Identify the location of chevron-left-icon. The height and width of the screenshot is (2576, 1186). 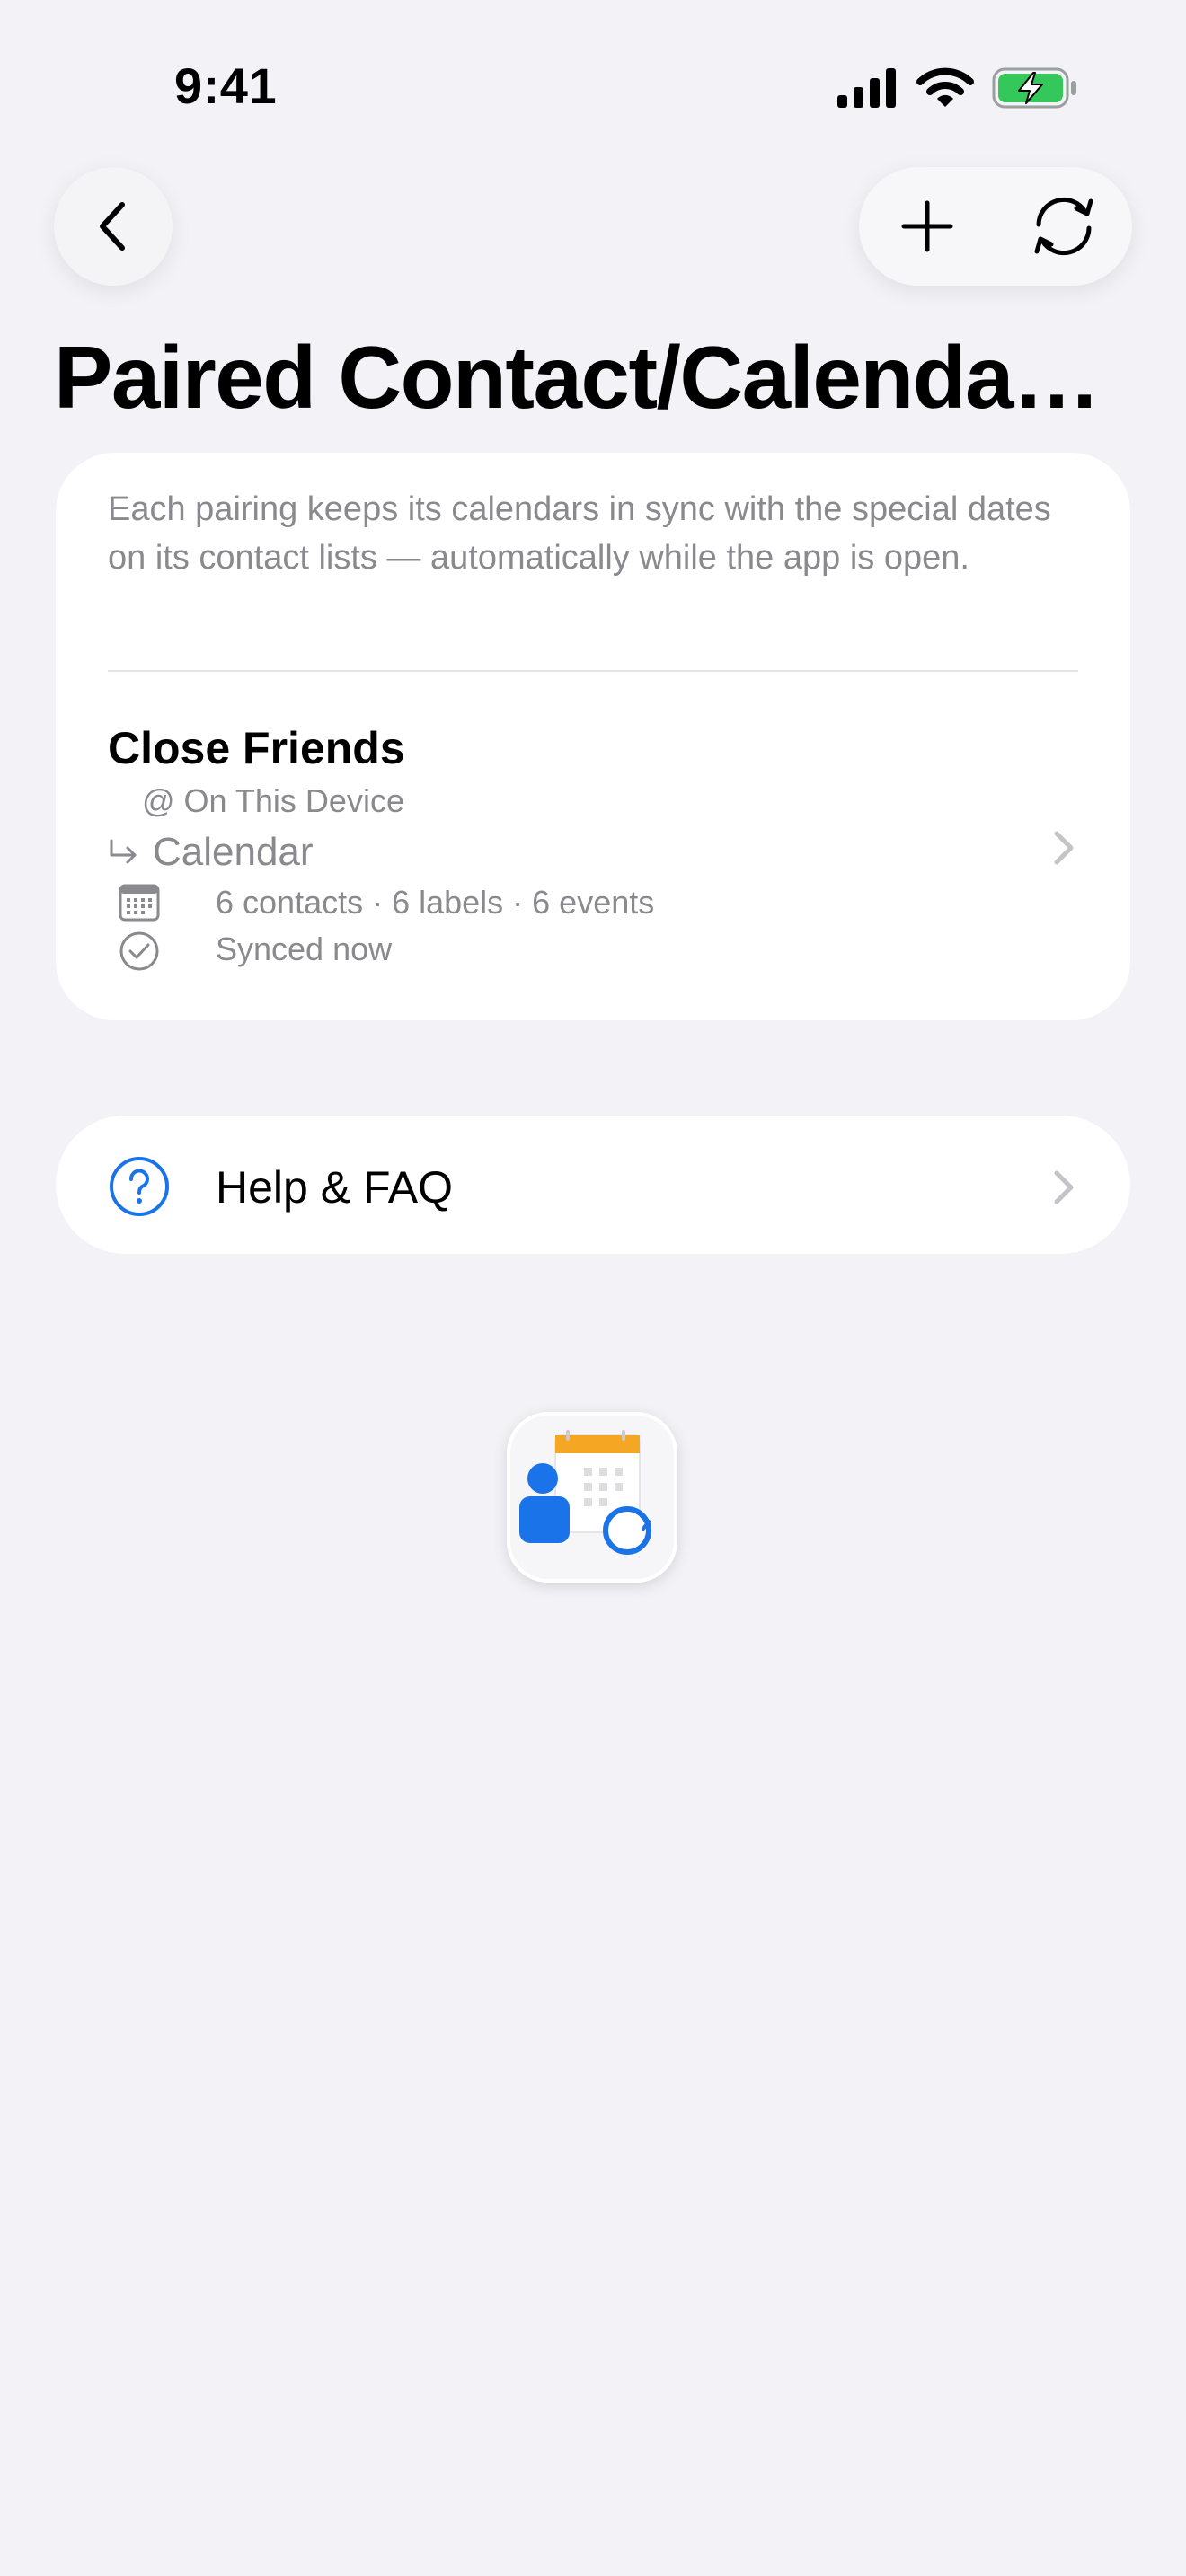
(112, 226).